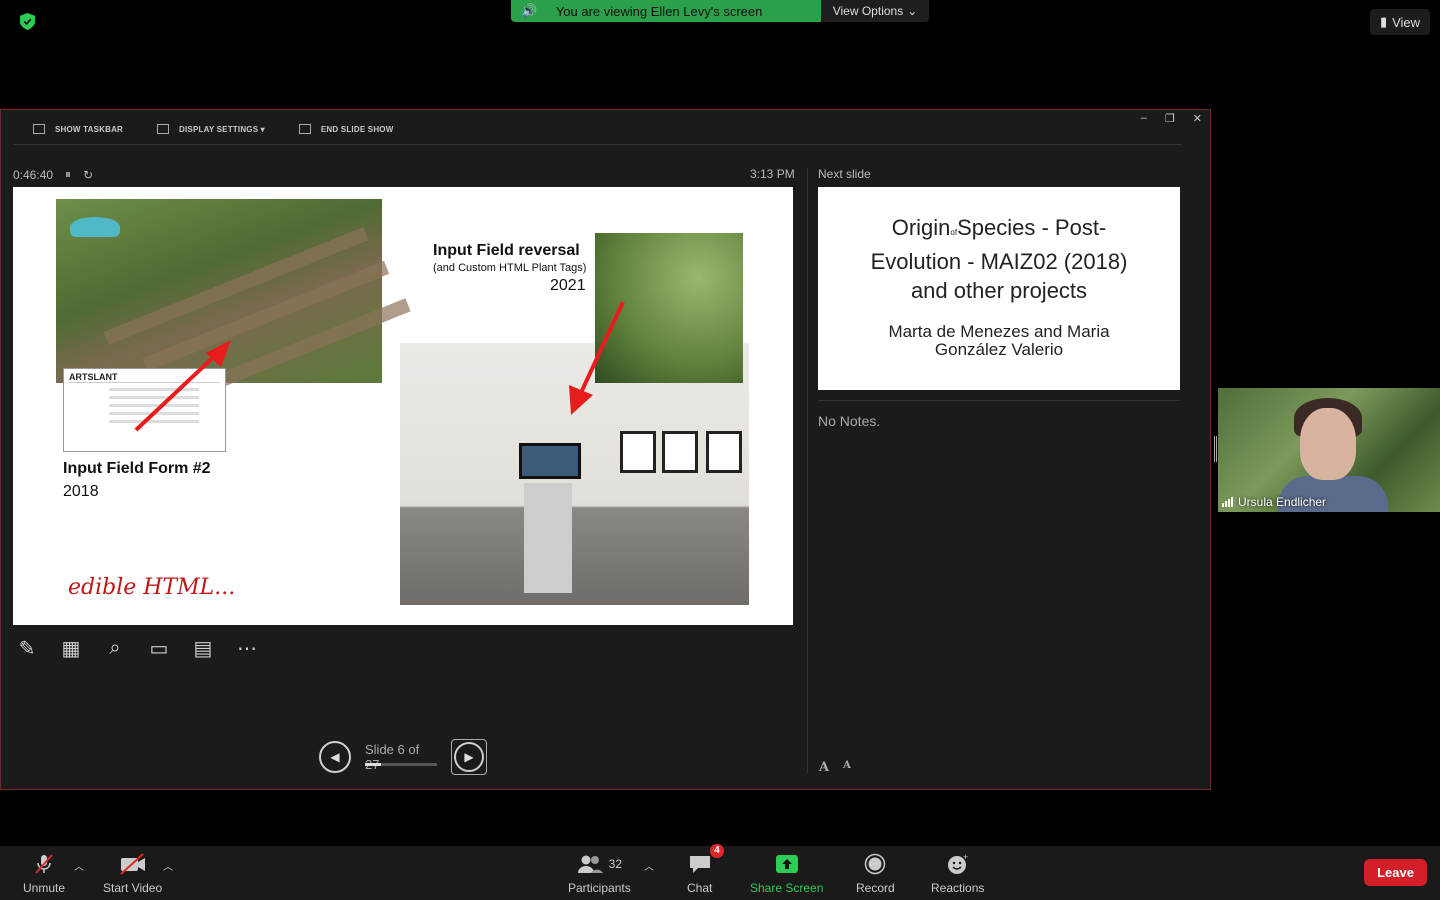 This screenshot has height=900, width=1440. What do you see at coordinates (401, 764) in the screenshot?
I see `slide-progress-bar` at bounding box center [401, 764].